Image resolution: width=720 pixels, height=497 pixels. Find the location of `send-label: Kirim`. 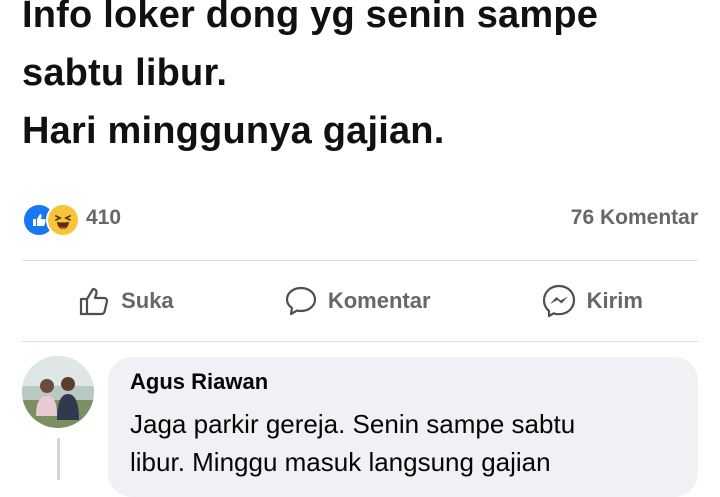

send-label: Kirim is located at coordinates (614, 300).